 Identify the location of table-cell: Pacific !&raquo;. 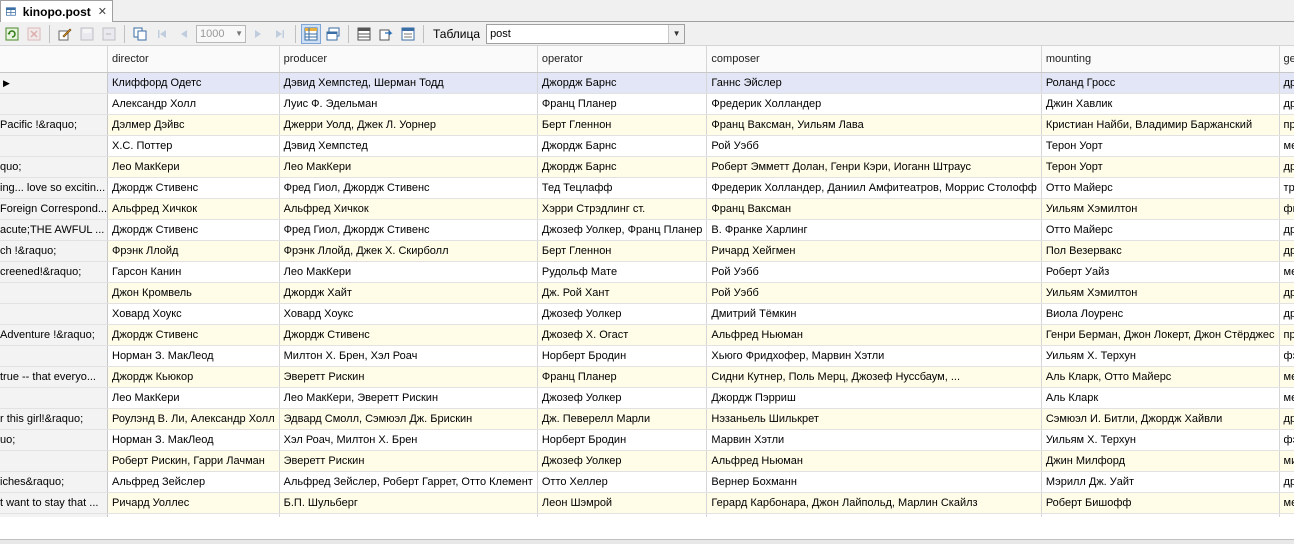
(54, 125).